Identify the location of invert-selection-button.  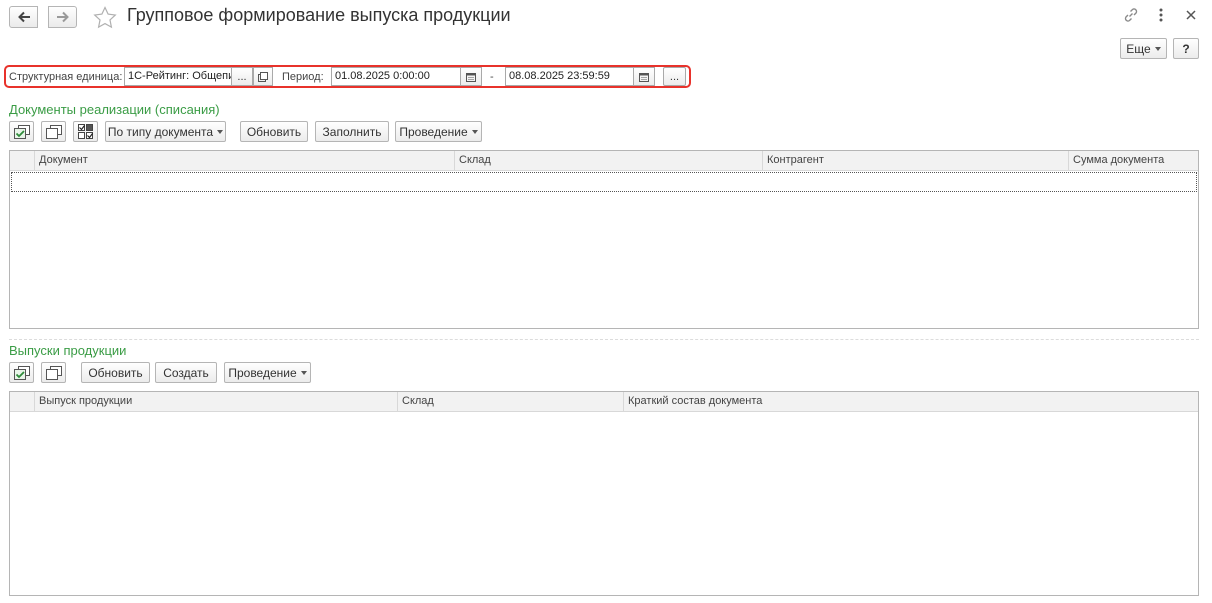
(85, 131).